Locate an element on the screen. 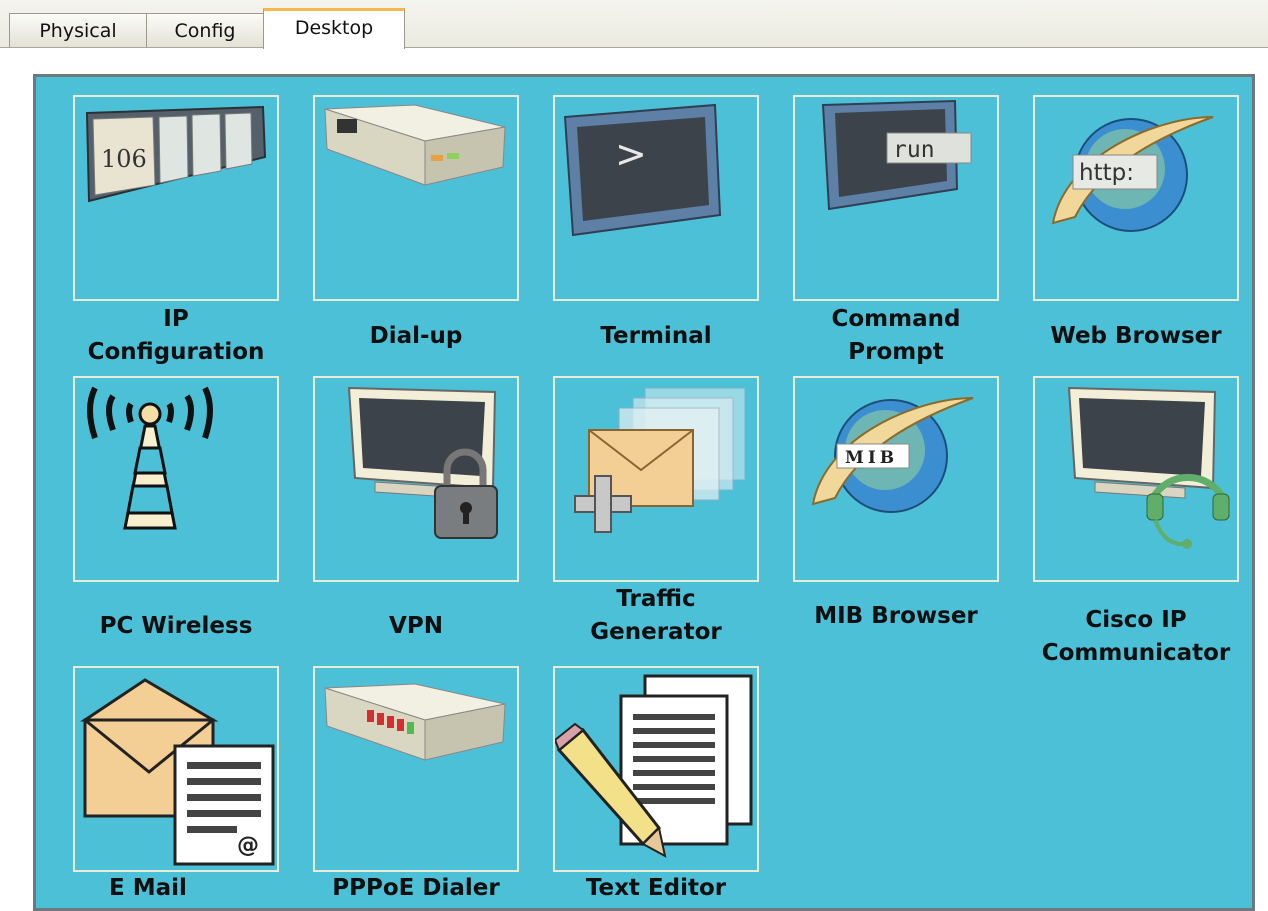 The height and width of the screenshot is (911, 1268). wireless-tower-icon is located at coordinates (150, 458).